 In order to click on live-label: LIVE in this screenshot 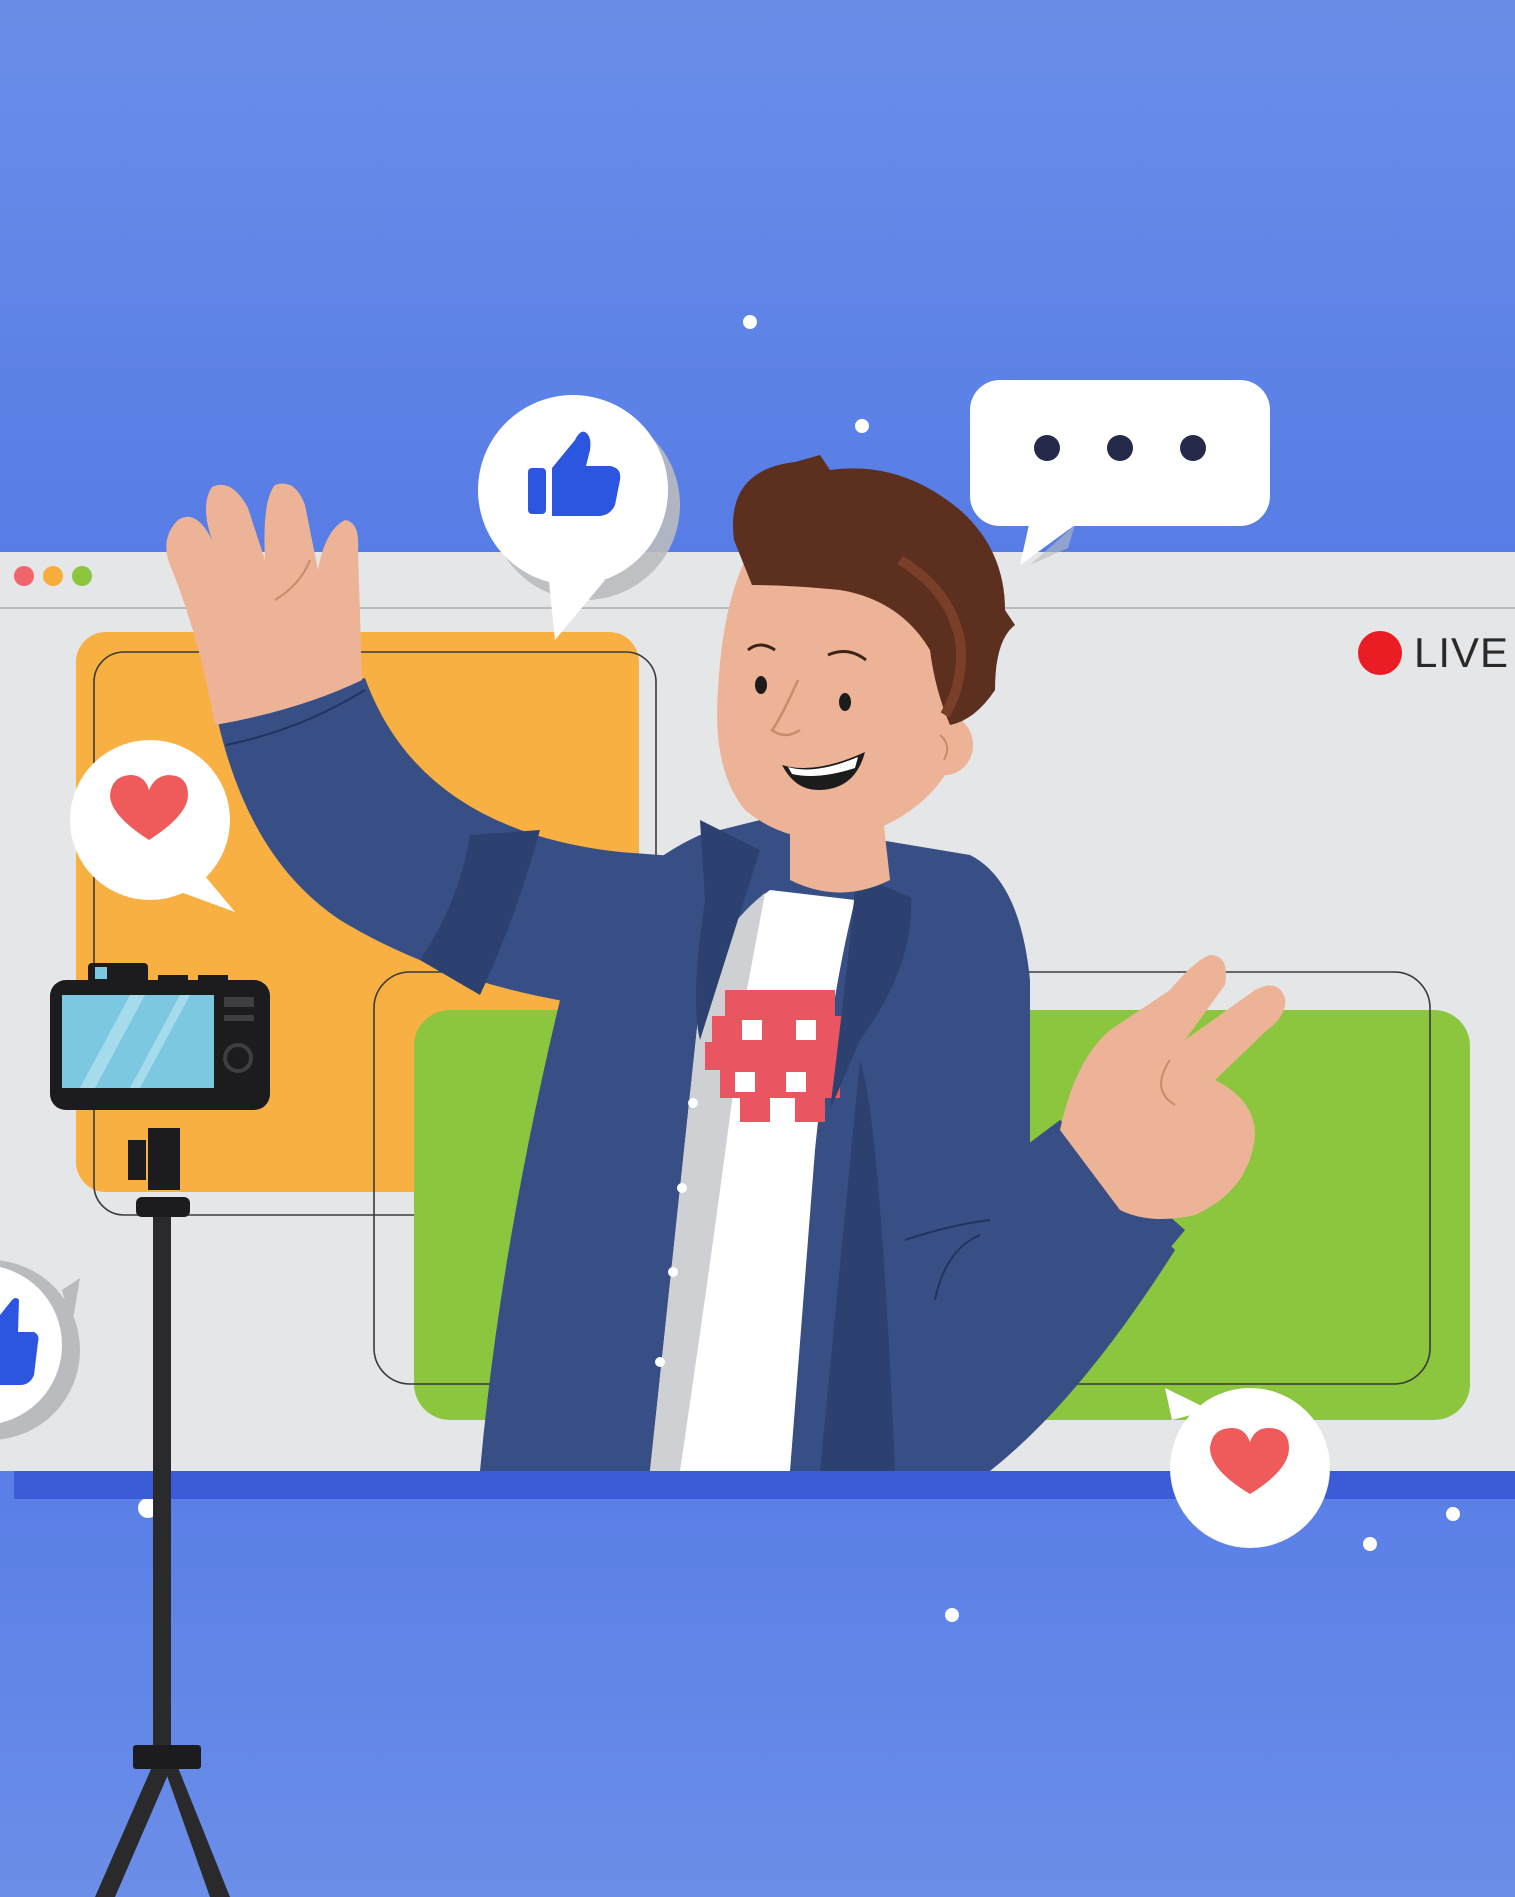, I will do `click(1462, 652)`.